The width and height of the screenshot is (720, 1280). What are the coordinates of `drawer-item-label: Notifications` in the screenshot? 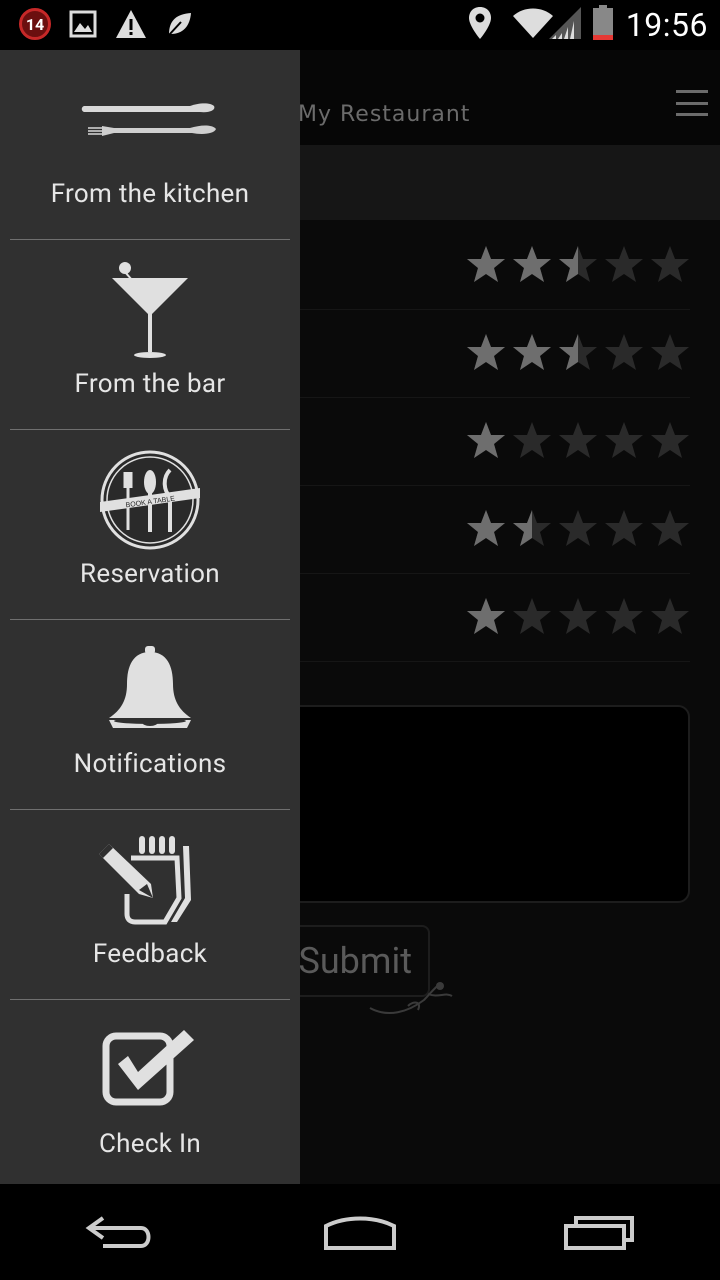 It's located at (150, 764).